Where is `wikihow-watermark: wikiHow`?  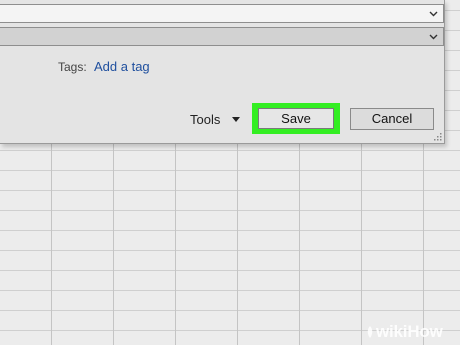 wikihow-watermark: wikiHow is located at coordinates (409, 331).